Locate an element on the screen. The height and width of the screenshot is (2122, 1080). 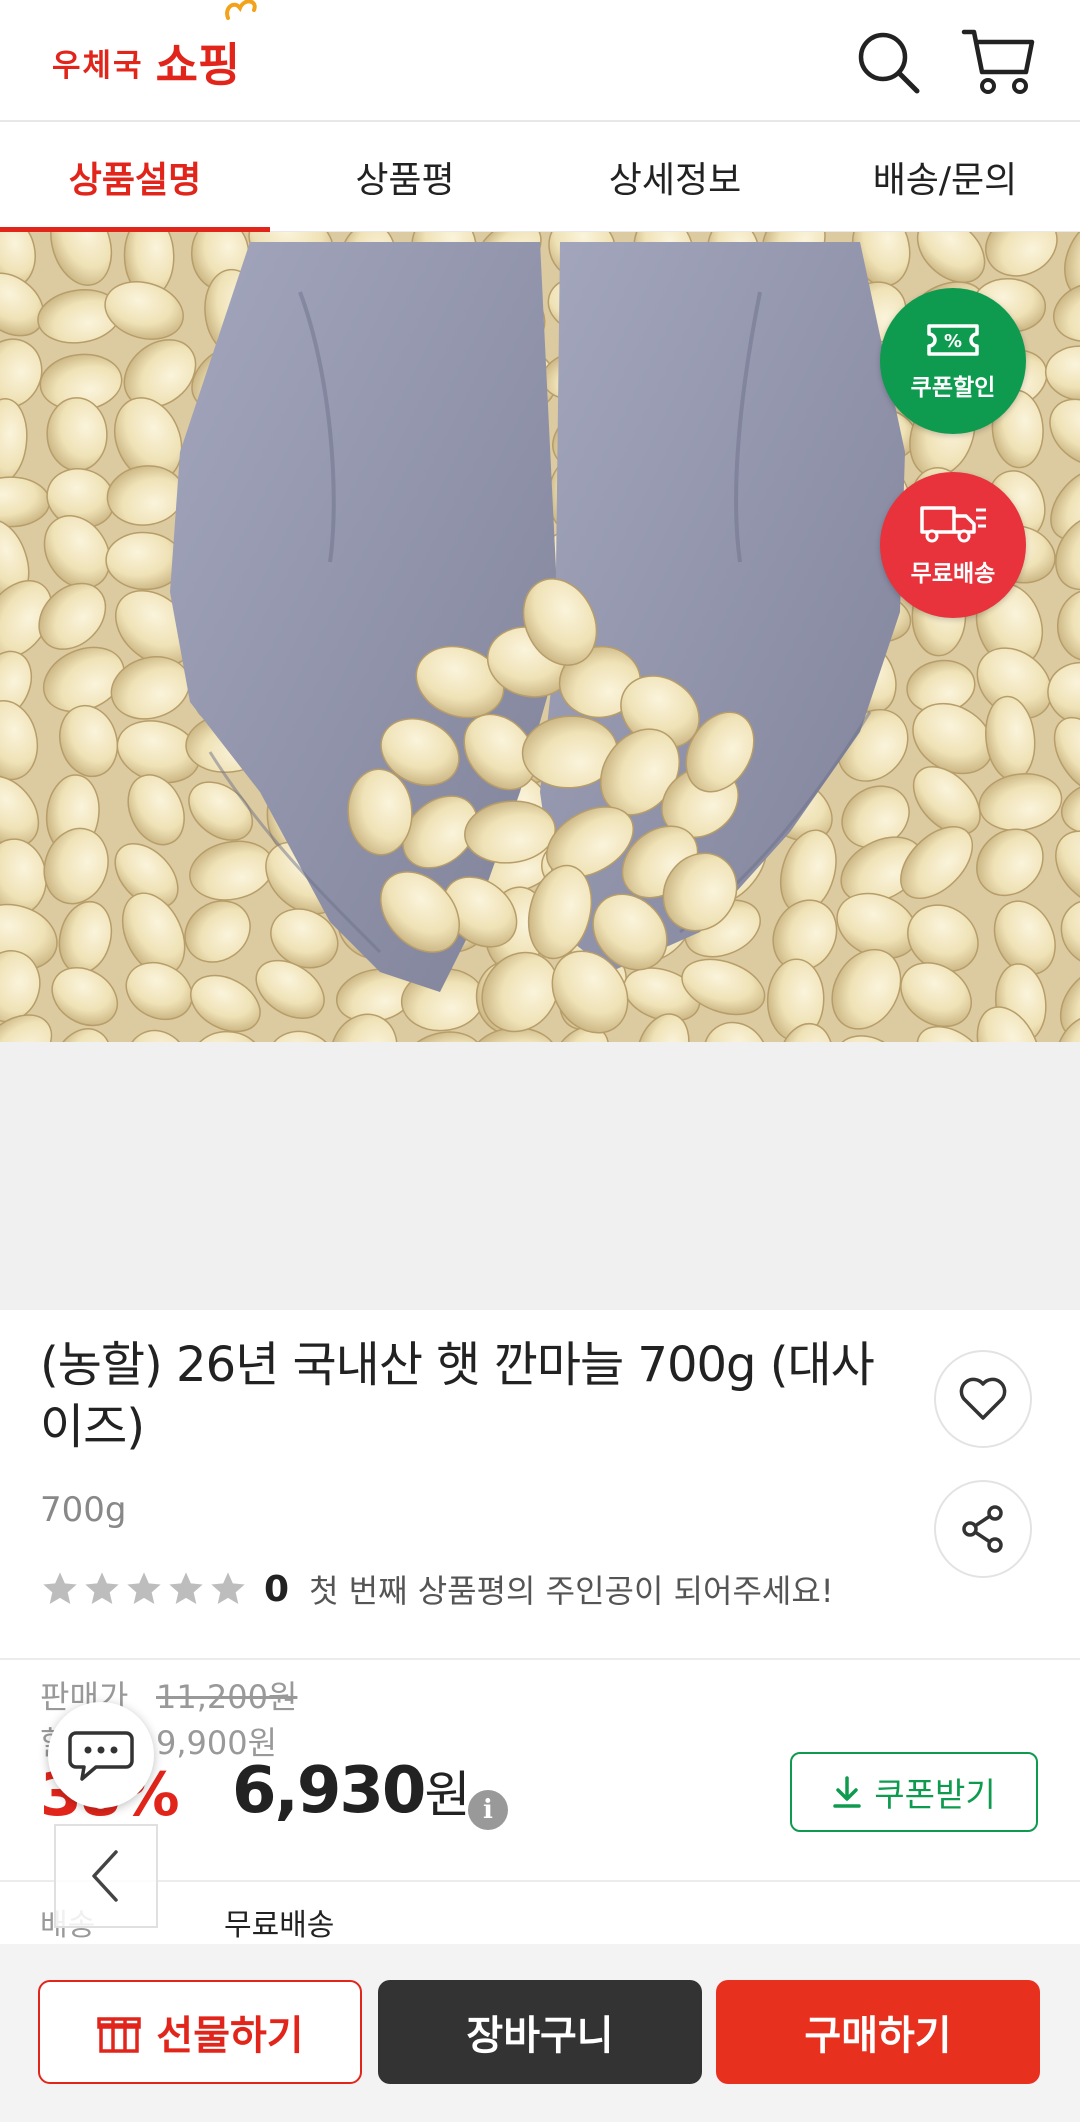
wishlist-button is located at coordinates (983, 1399).